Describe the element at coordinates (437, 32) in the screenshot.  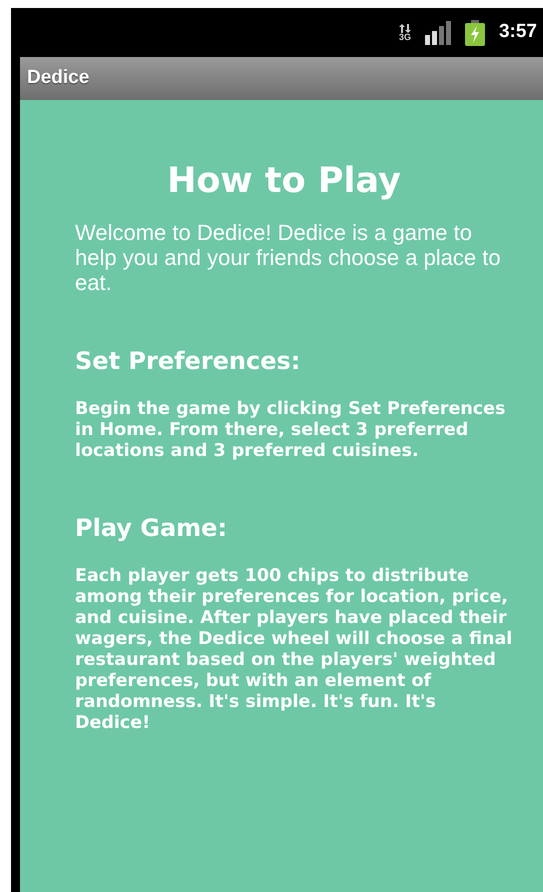
I see `signal-icon` at that location.